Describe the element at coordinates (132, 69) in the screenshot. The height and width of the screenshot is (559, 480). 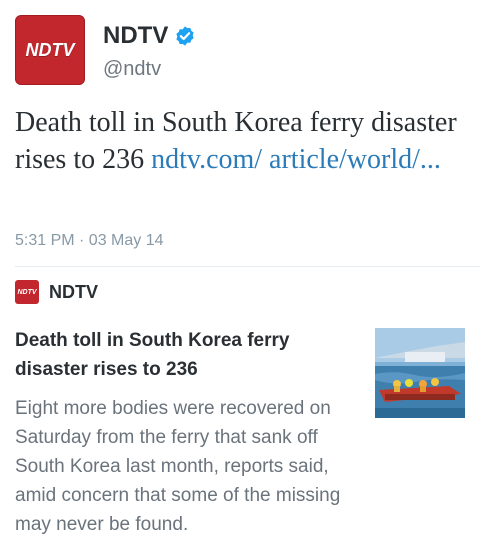
I see `user-handle: @ndtv` at that location.